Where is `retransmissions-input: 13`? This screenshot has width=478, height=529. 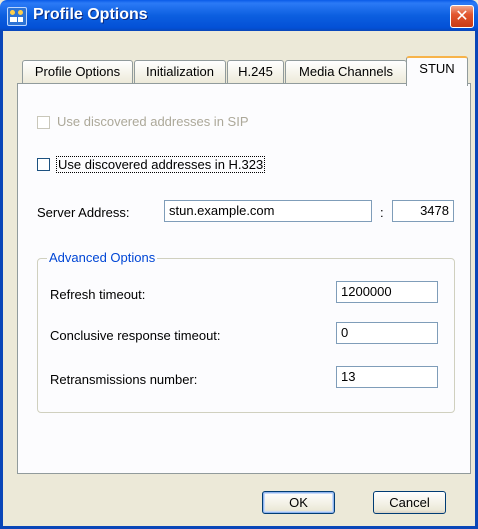 retransmissions-input: 13 is located at coordinates (387, 377).